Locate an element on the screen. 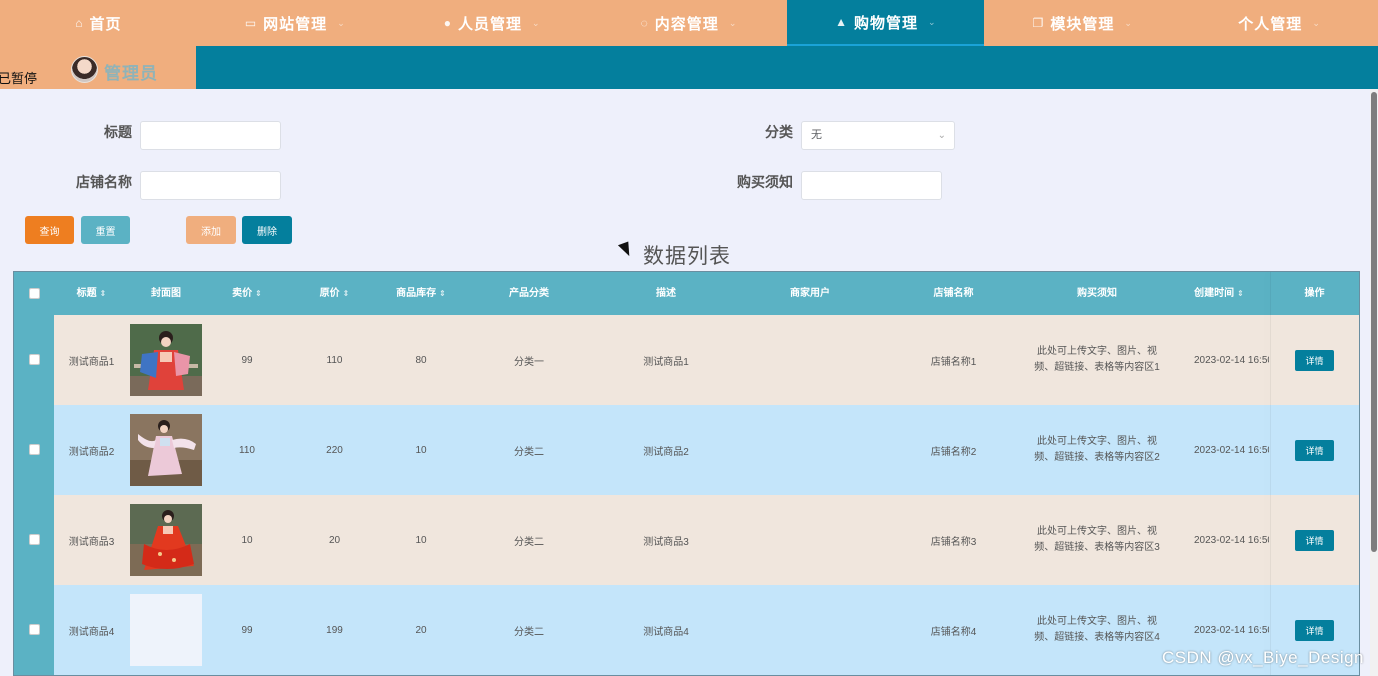 This screenshot has width=1378, height=676. cell-category: 分类一 is located at coordinates (529, 362).